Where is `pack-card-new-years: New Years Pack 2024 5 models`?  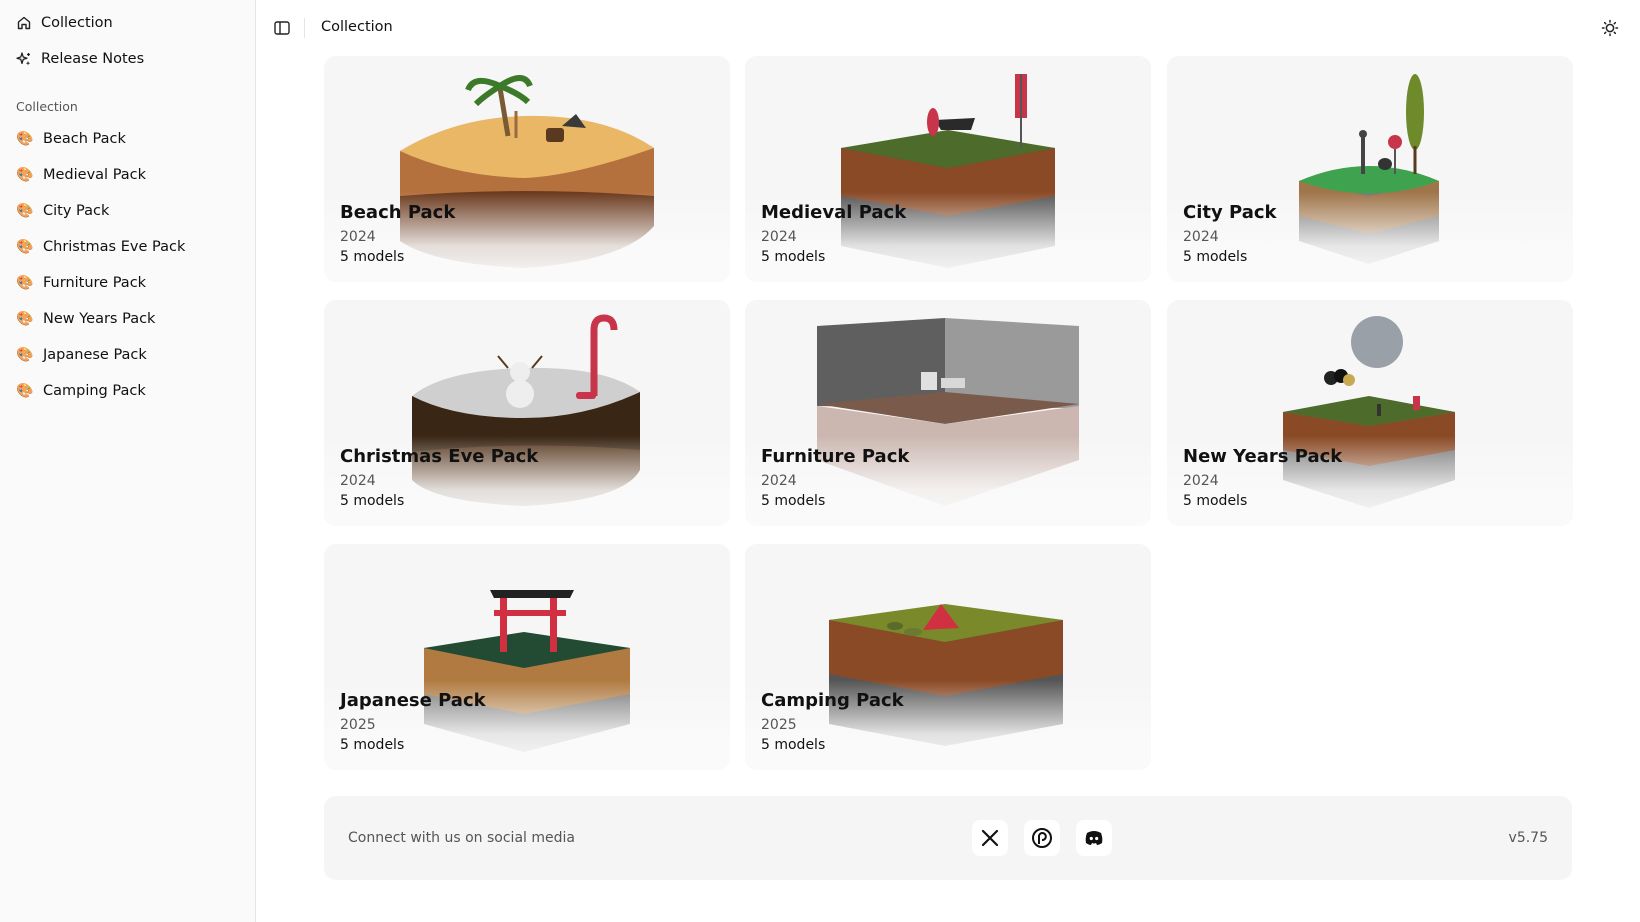 pack-card-new-years: New Years Pack 2024 5 models is located at coordinates (1370, 413).